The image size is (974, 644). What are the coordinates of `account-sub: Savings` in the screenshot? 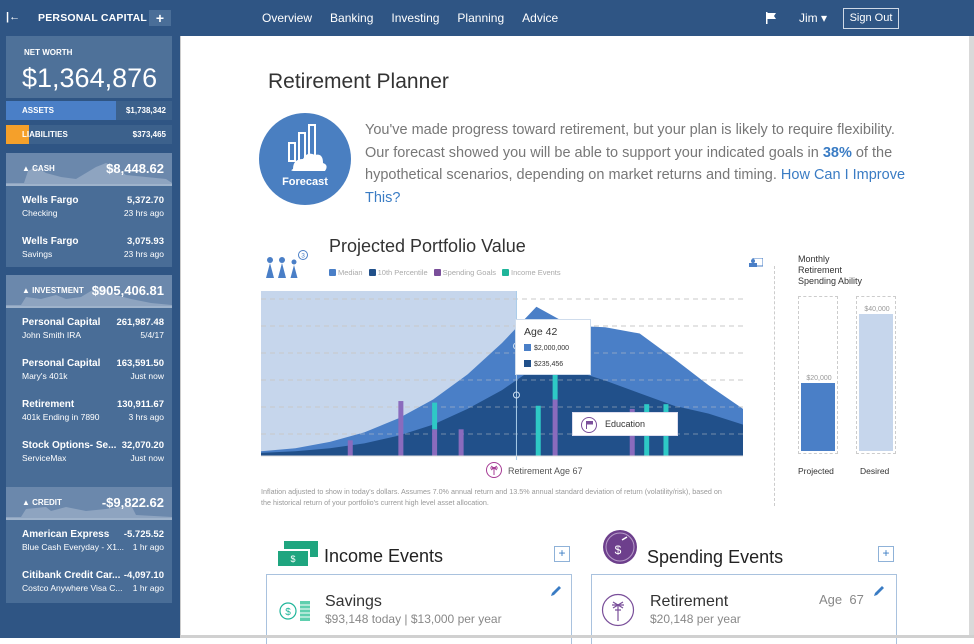 It's located at (37, 254).